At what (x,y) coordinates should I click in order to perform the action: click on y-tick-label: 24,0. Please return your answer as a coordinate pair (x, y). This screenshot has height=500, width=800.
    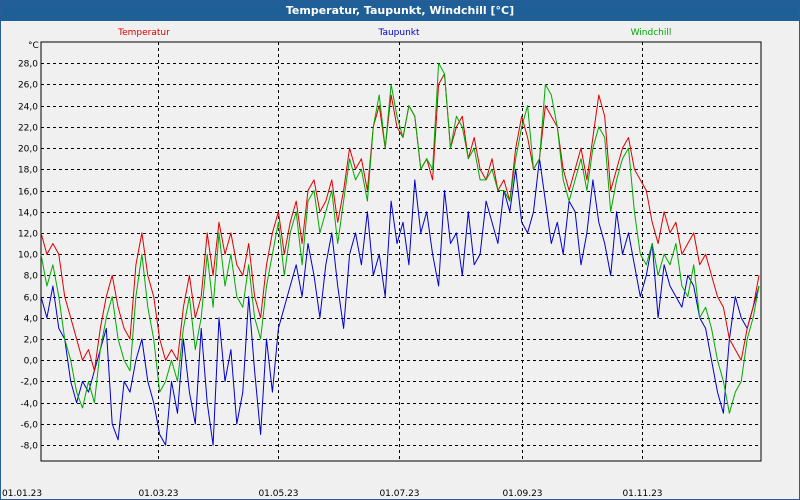
    Looking at the image, I should click on (28, 108).